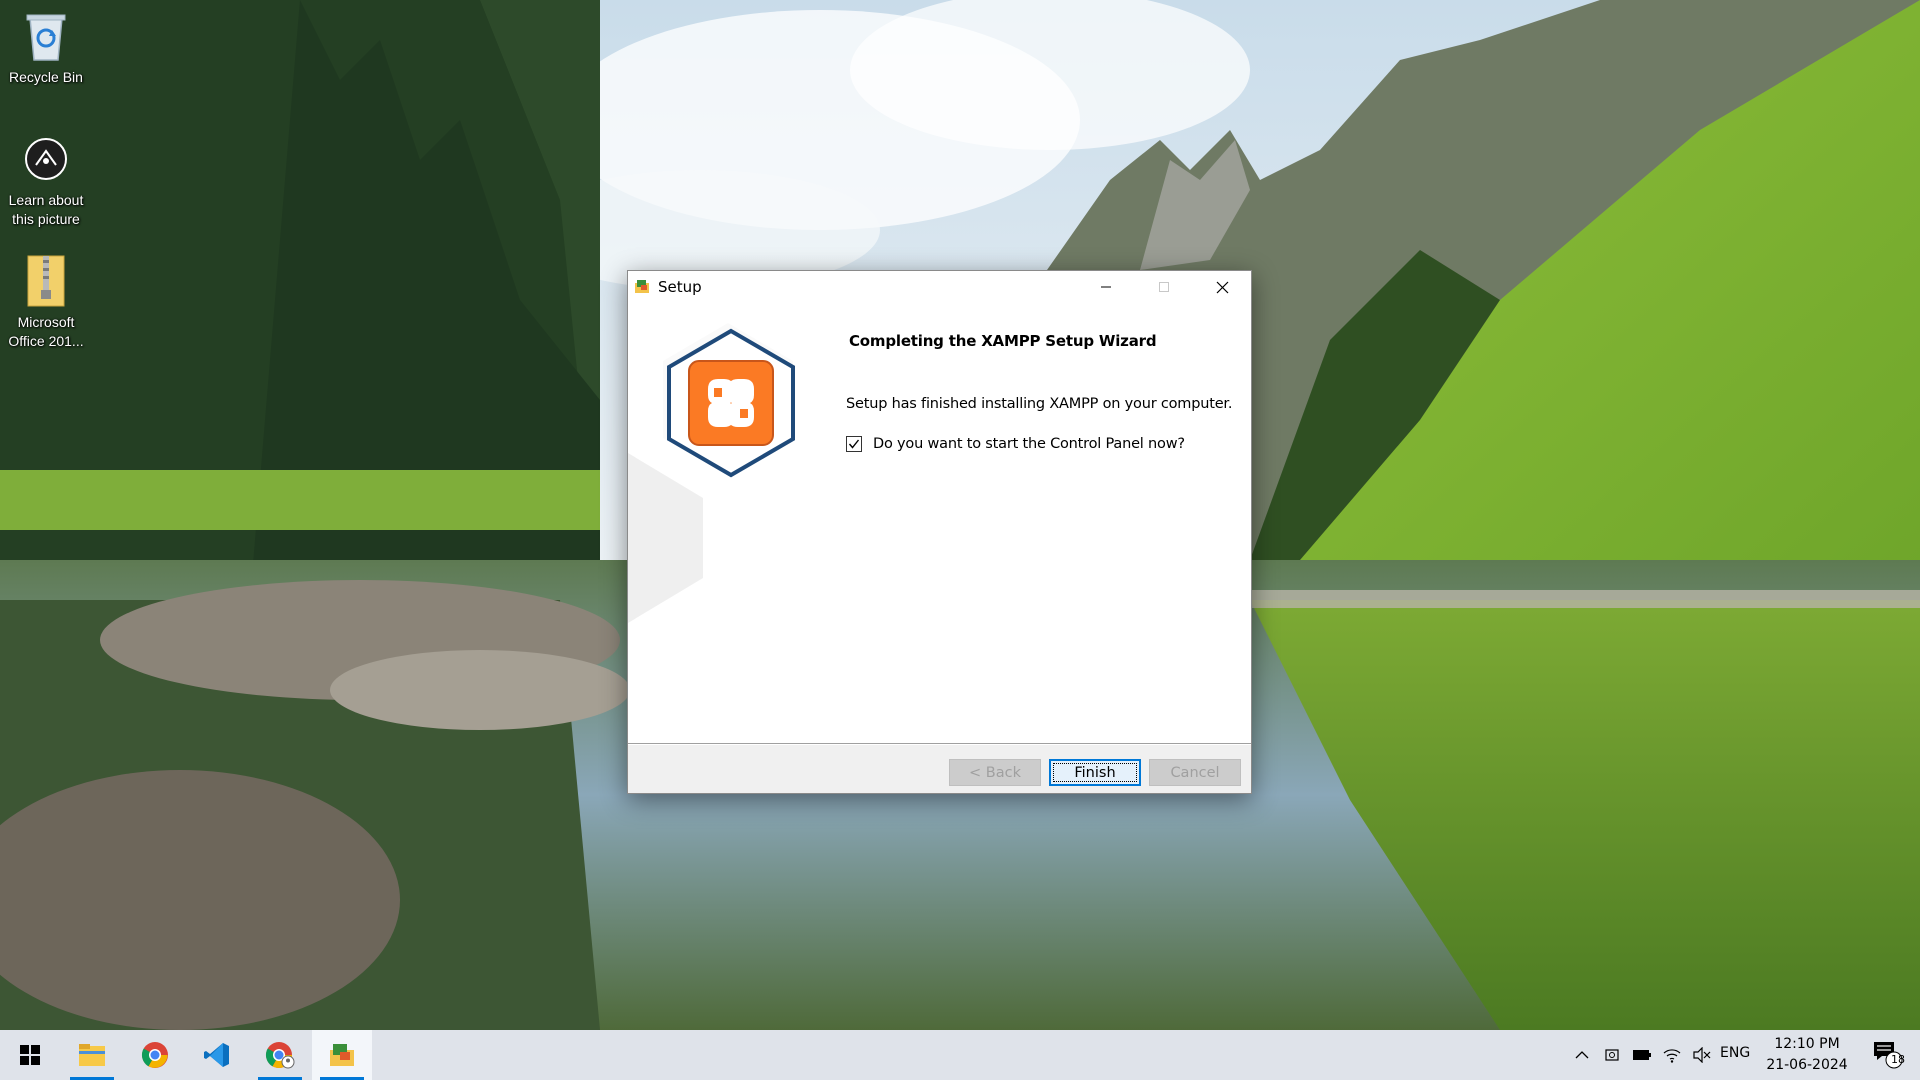 The height and width of the screenshot is (1080, 1920). Describe the element at coordinates (642, 286) in the screenshot. I see `setup-app-icon` at that location.